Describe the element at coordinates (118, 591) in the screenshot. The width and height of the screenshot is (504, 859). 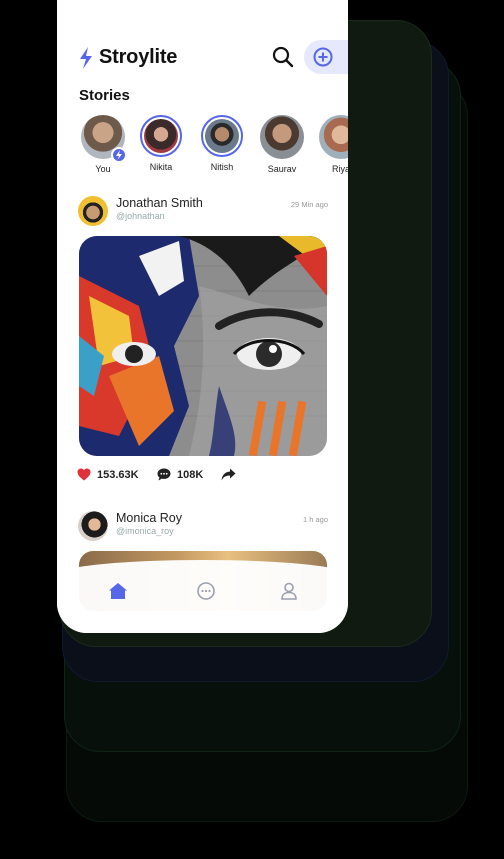
I see `home-icon` at that location.